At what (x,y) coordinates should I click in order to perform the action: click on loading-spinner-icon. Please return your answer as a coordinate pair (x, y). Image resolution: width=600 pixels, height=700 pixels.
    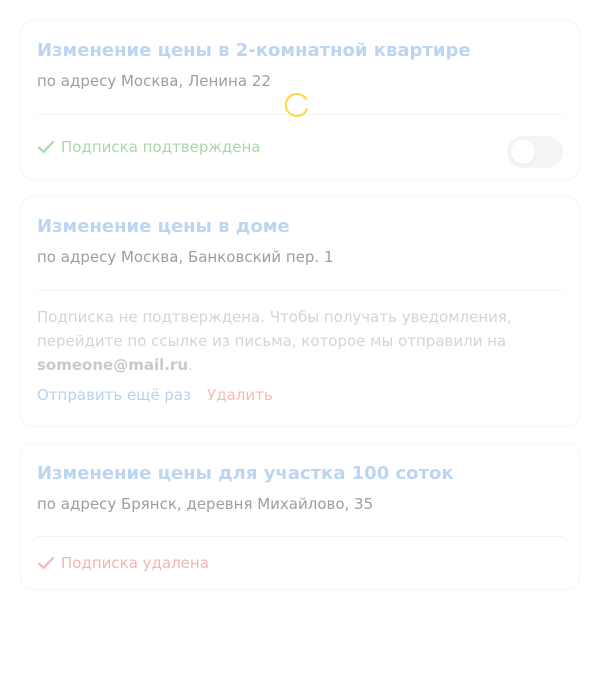
    Looking at the image, I should click on (296, 104).